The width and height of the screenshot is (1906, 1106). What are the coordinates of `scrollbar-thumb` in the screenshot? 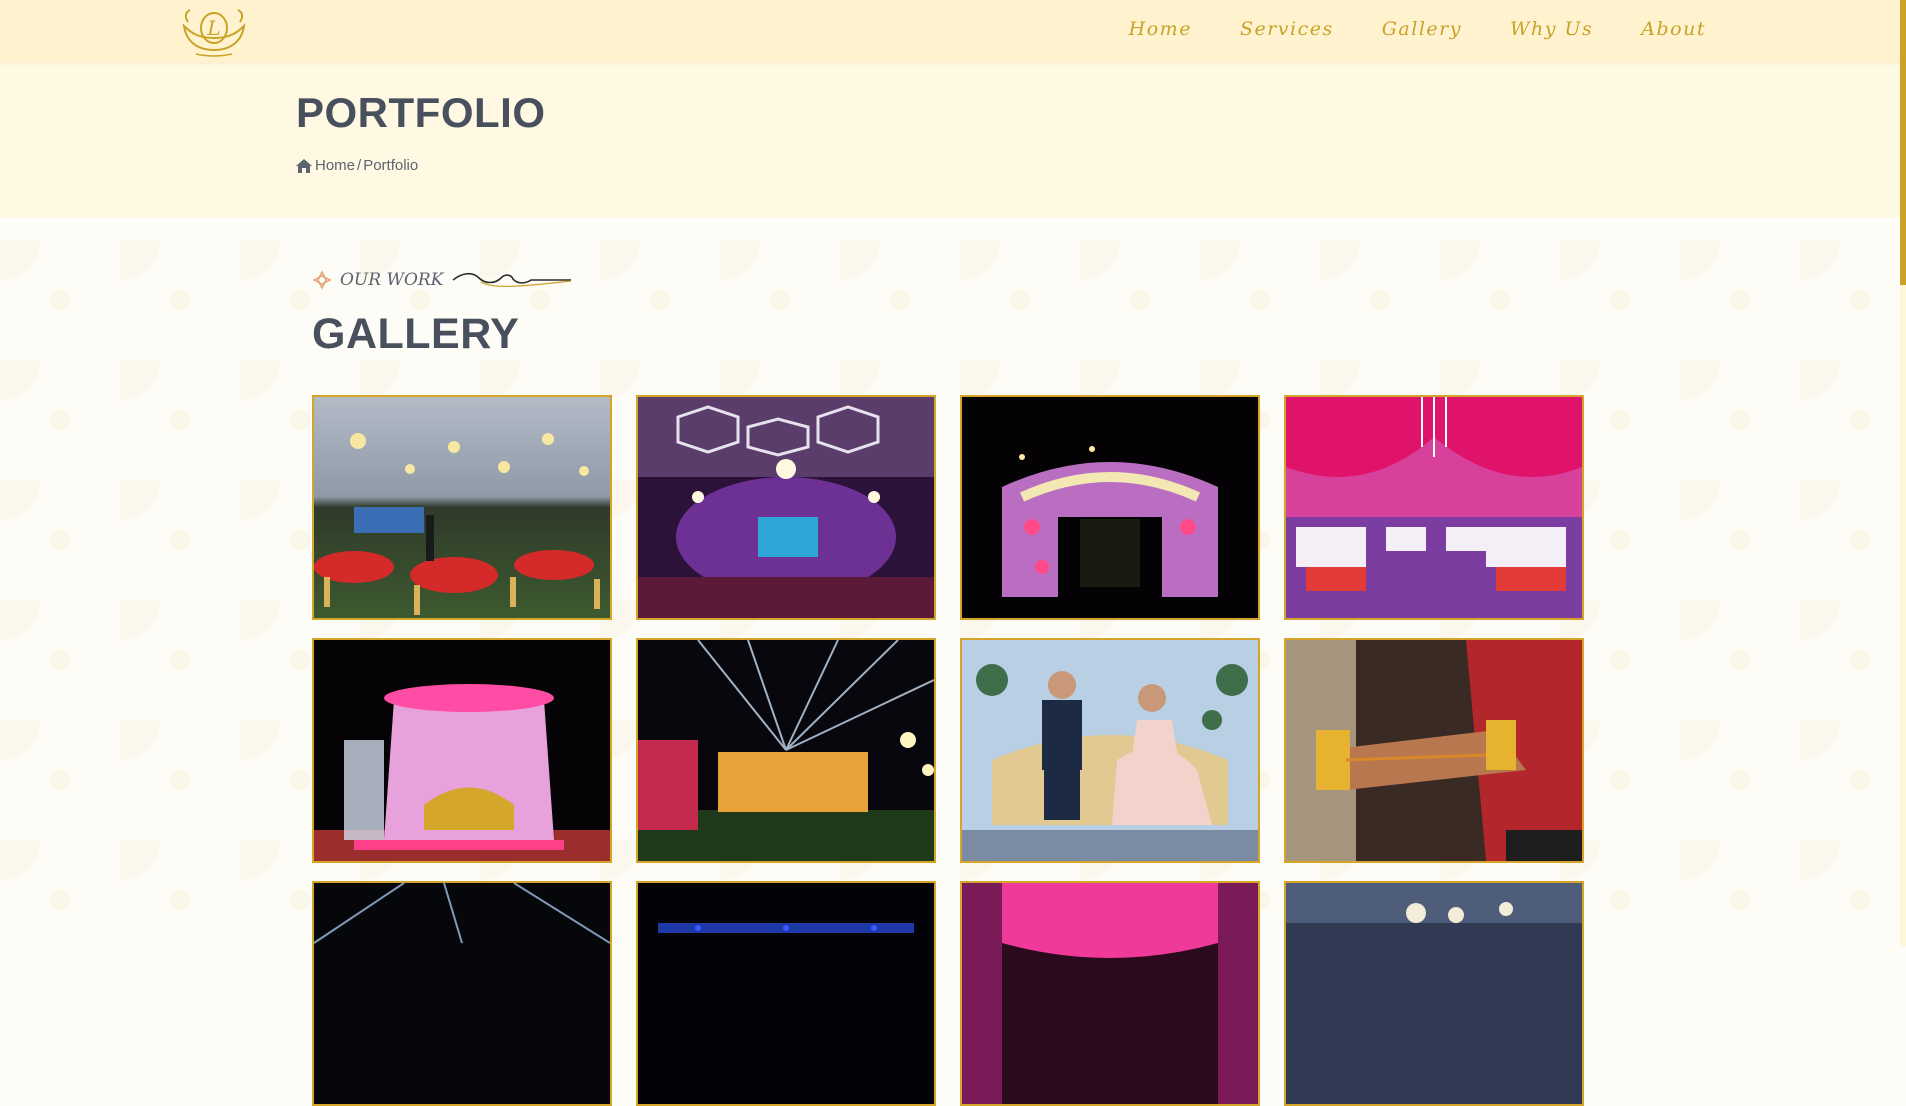 It's located at (1903, 142).